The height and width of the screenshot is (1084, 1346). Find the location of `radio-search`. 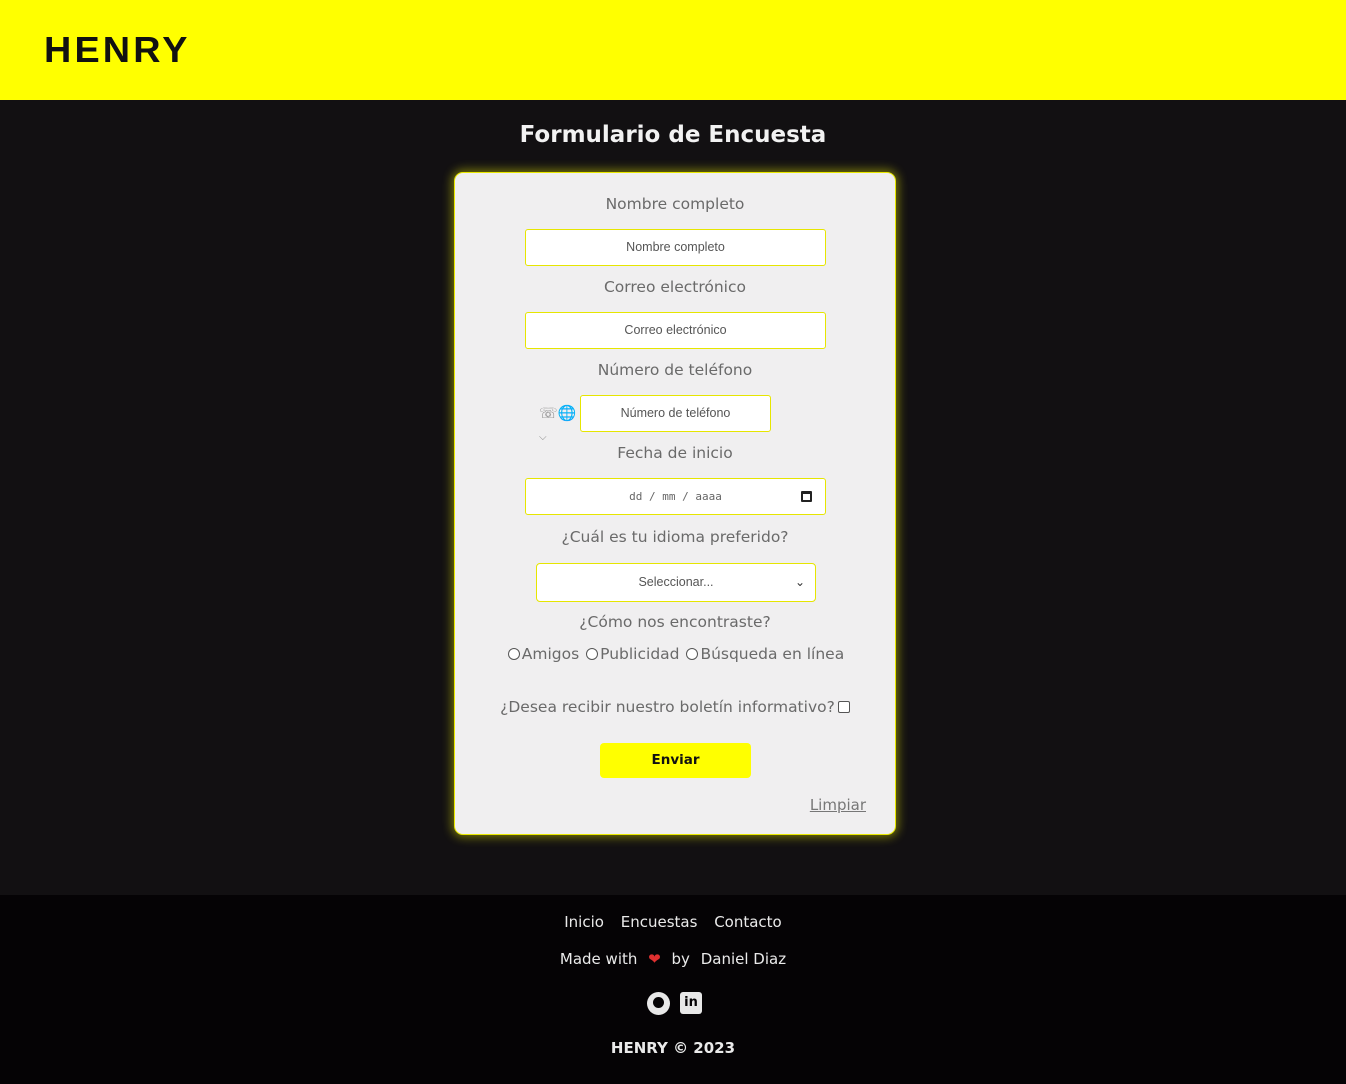

radio-search is located at coordinates (692, 654).